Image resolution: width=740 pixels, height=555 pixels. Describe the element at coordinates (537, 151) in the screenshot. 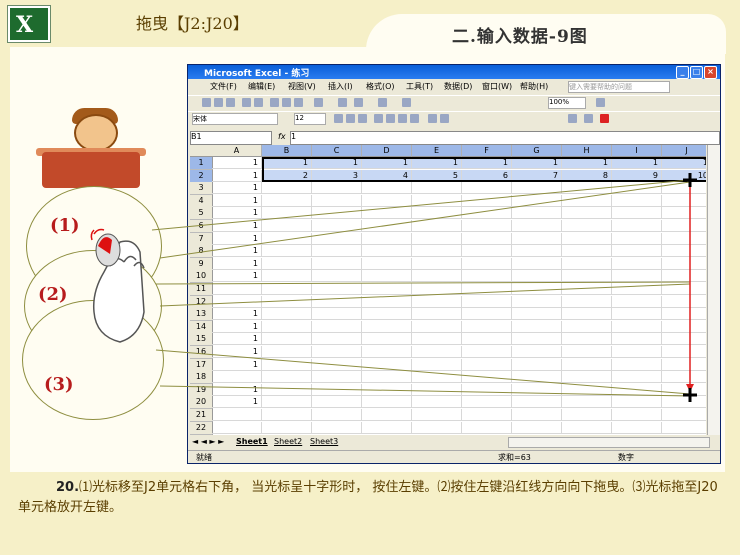

I see `column-header-G: G` at that location.